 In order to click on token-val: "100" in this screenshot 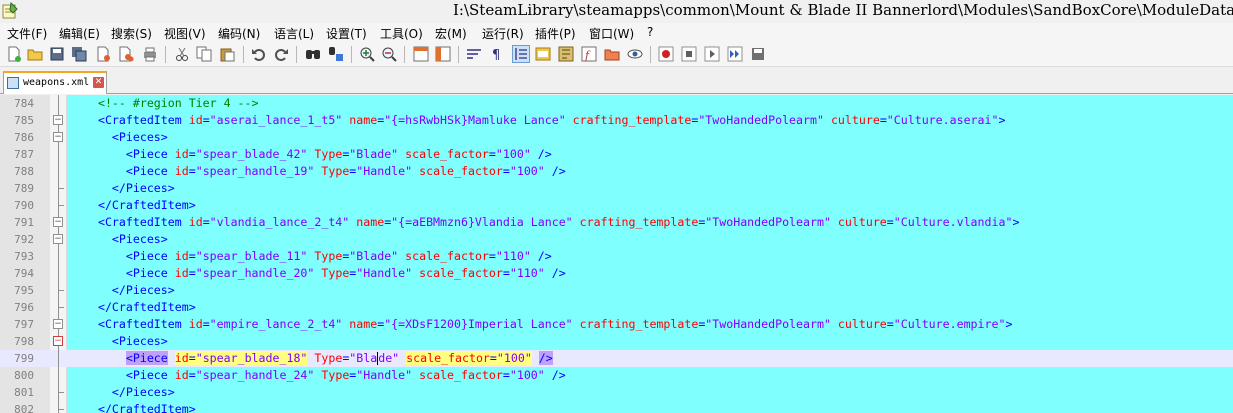, I will do `click(527, 171)`.